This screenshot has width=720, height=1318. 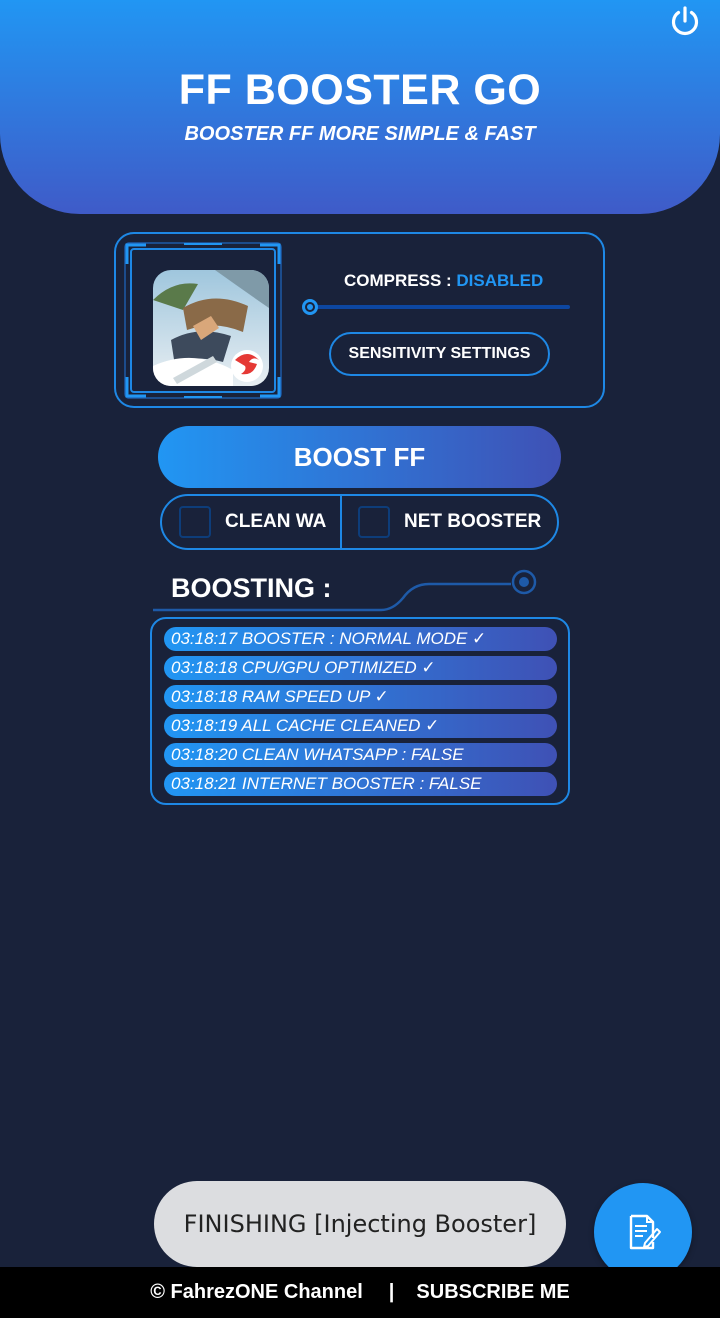 I want to click on log-item: 03:18:19 ALL CACHE CLEANED ✓, so click(x=360, y=726).